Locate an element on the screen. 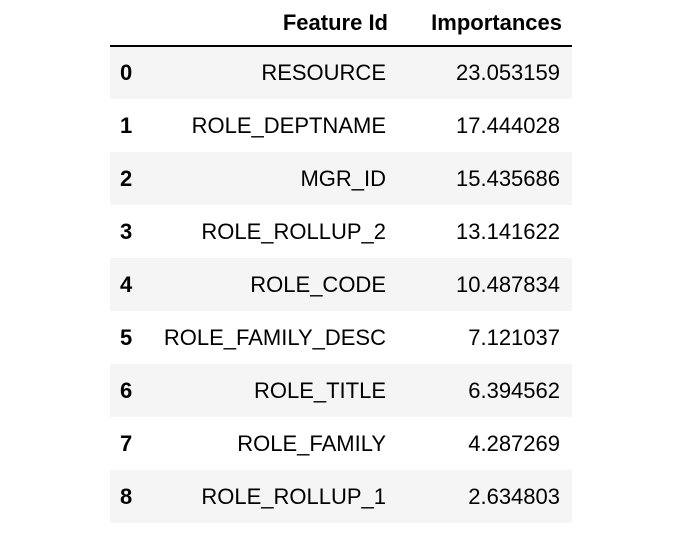  feature-id-cell: RESOURCE is located at coordinates (323, 72).